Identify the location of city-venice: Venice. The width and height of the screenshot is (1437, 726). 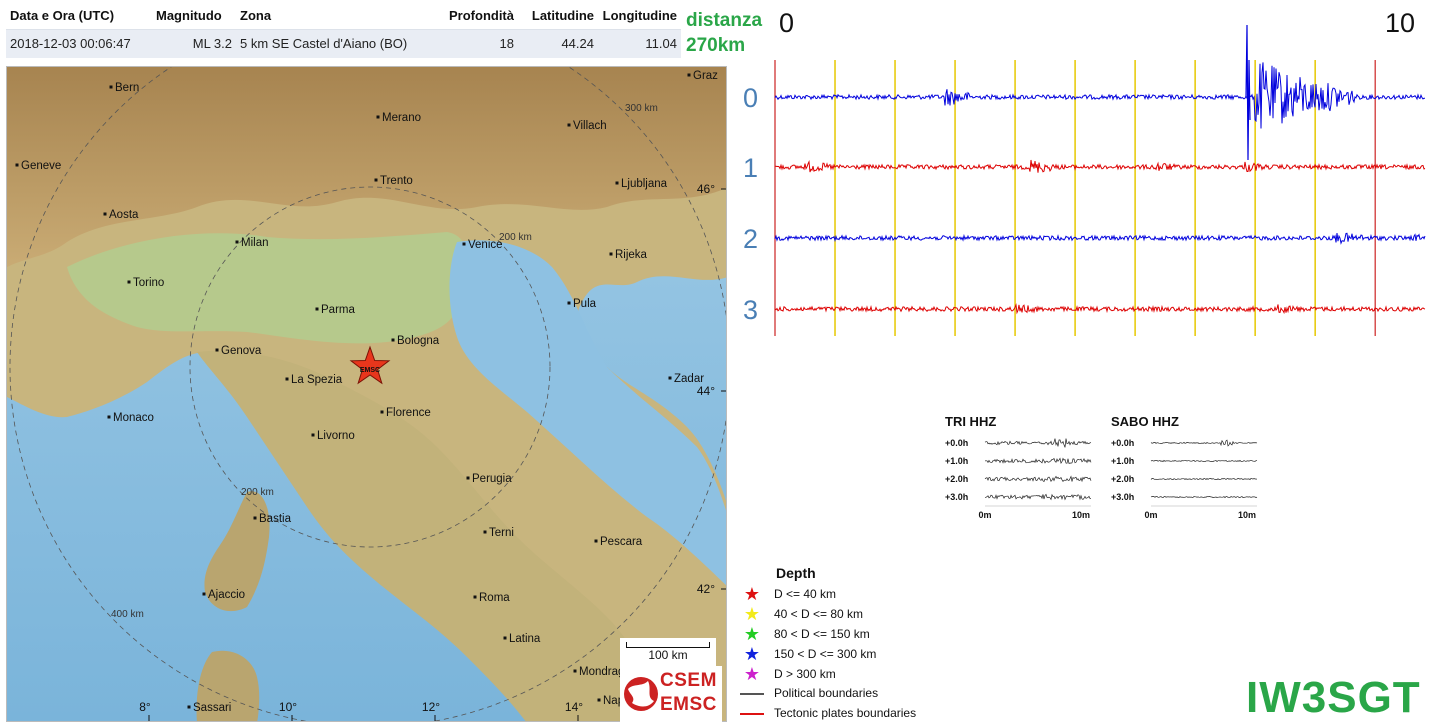
(482, 245).